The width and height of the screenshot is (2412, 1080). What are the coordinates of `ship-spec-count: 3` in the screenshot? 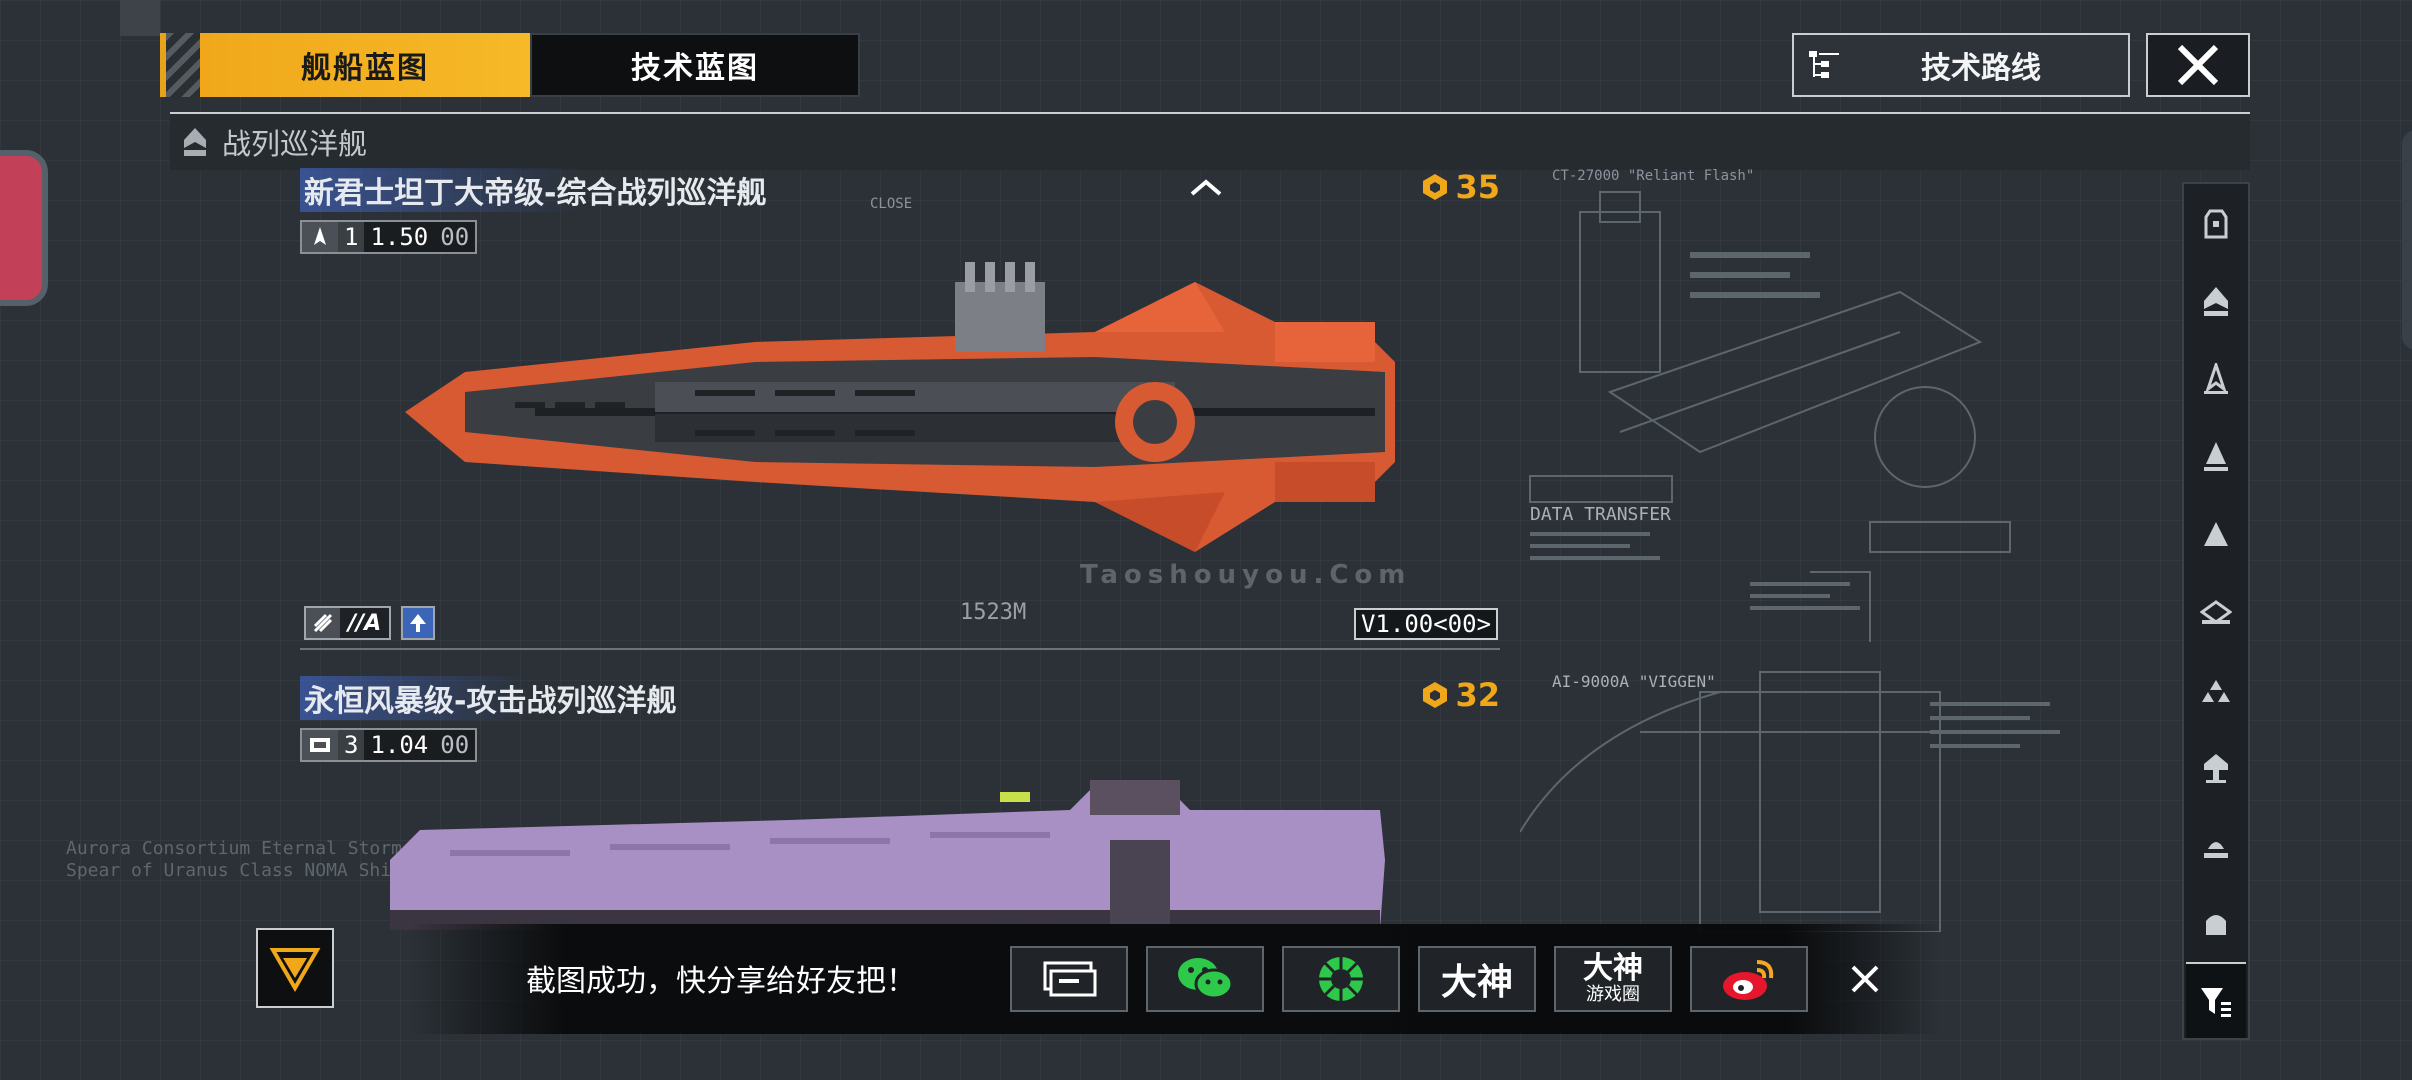 It's located at (351, 745).